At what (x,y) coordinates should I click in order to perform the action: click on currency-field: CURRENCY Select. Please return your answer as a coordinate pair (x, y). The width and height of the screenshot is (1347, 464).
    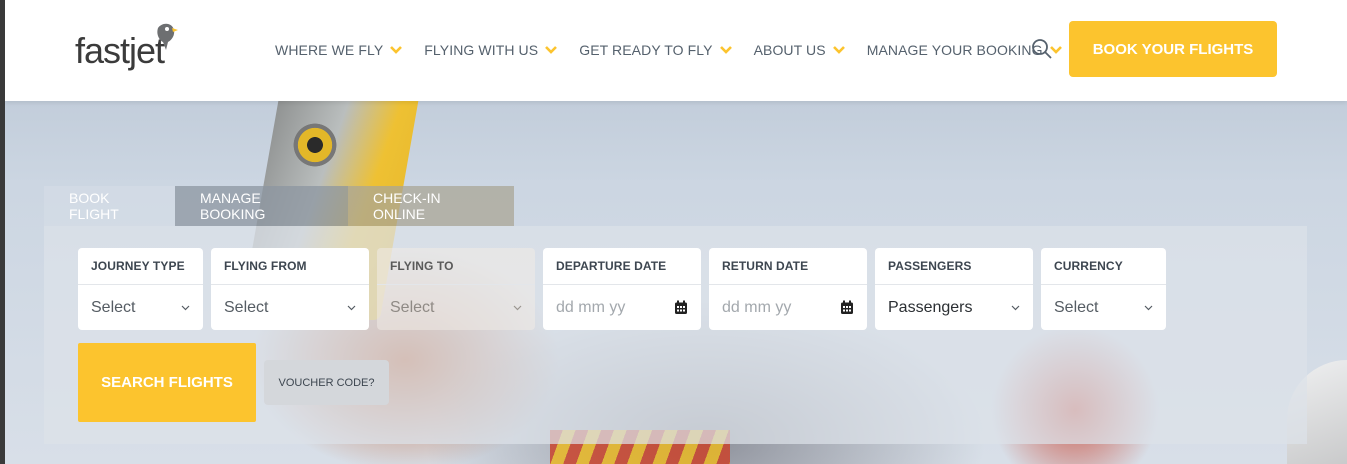
    Looking at the image, I should click on (1103, 289).